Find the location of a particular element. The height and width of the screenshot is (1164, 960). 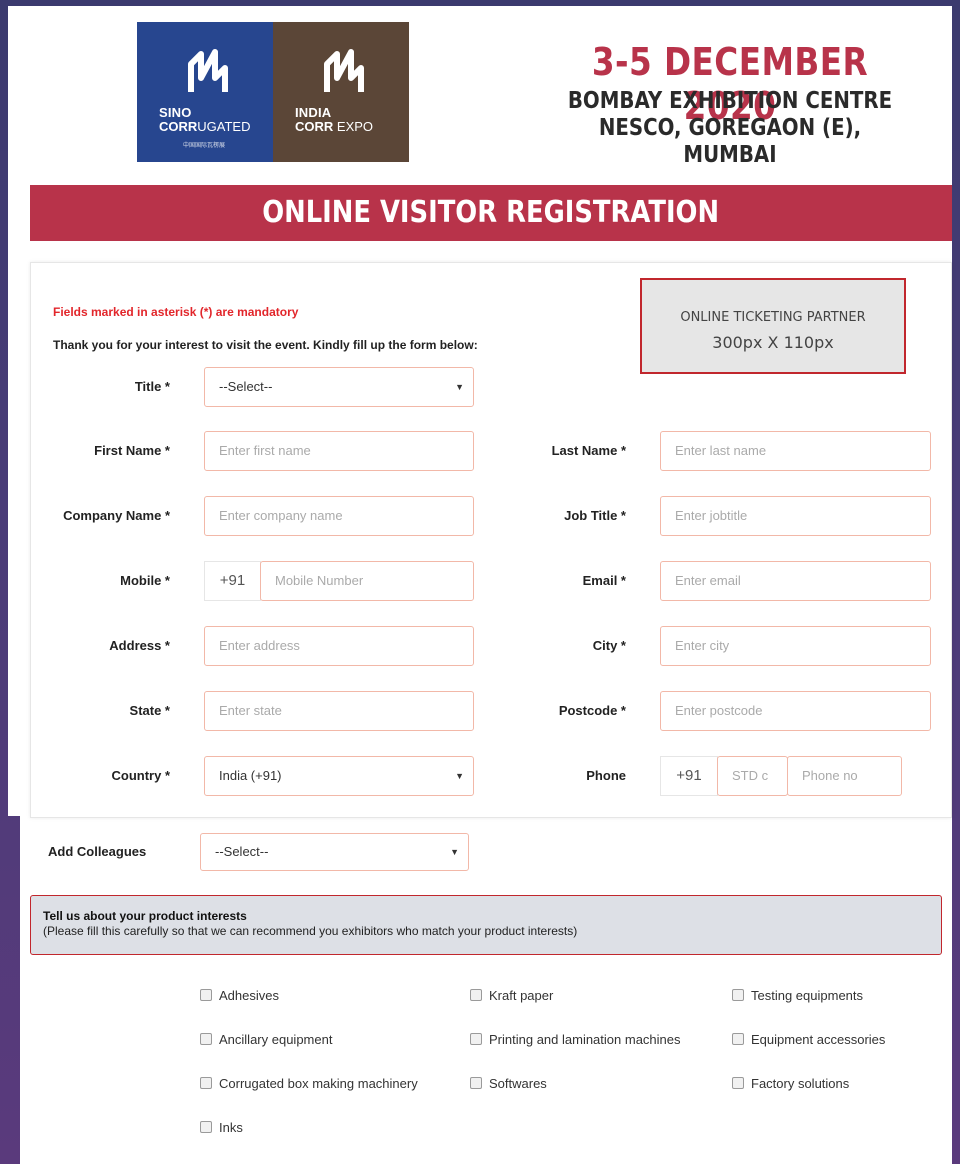

first-name-label: First Name * is located at coordinates (132, 450).